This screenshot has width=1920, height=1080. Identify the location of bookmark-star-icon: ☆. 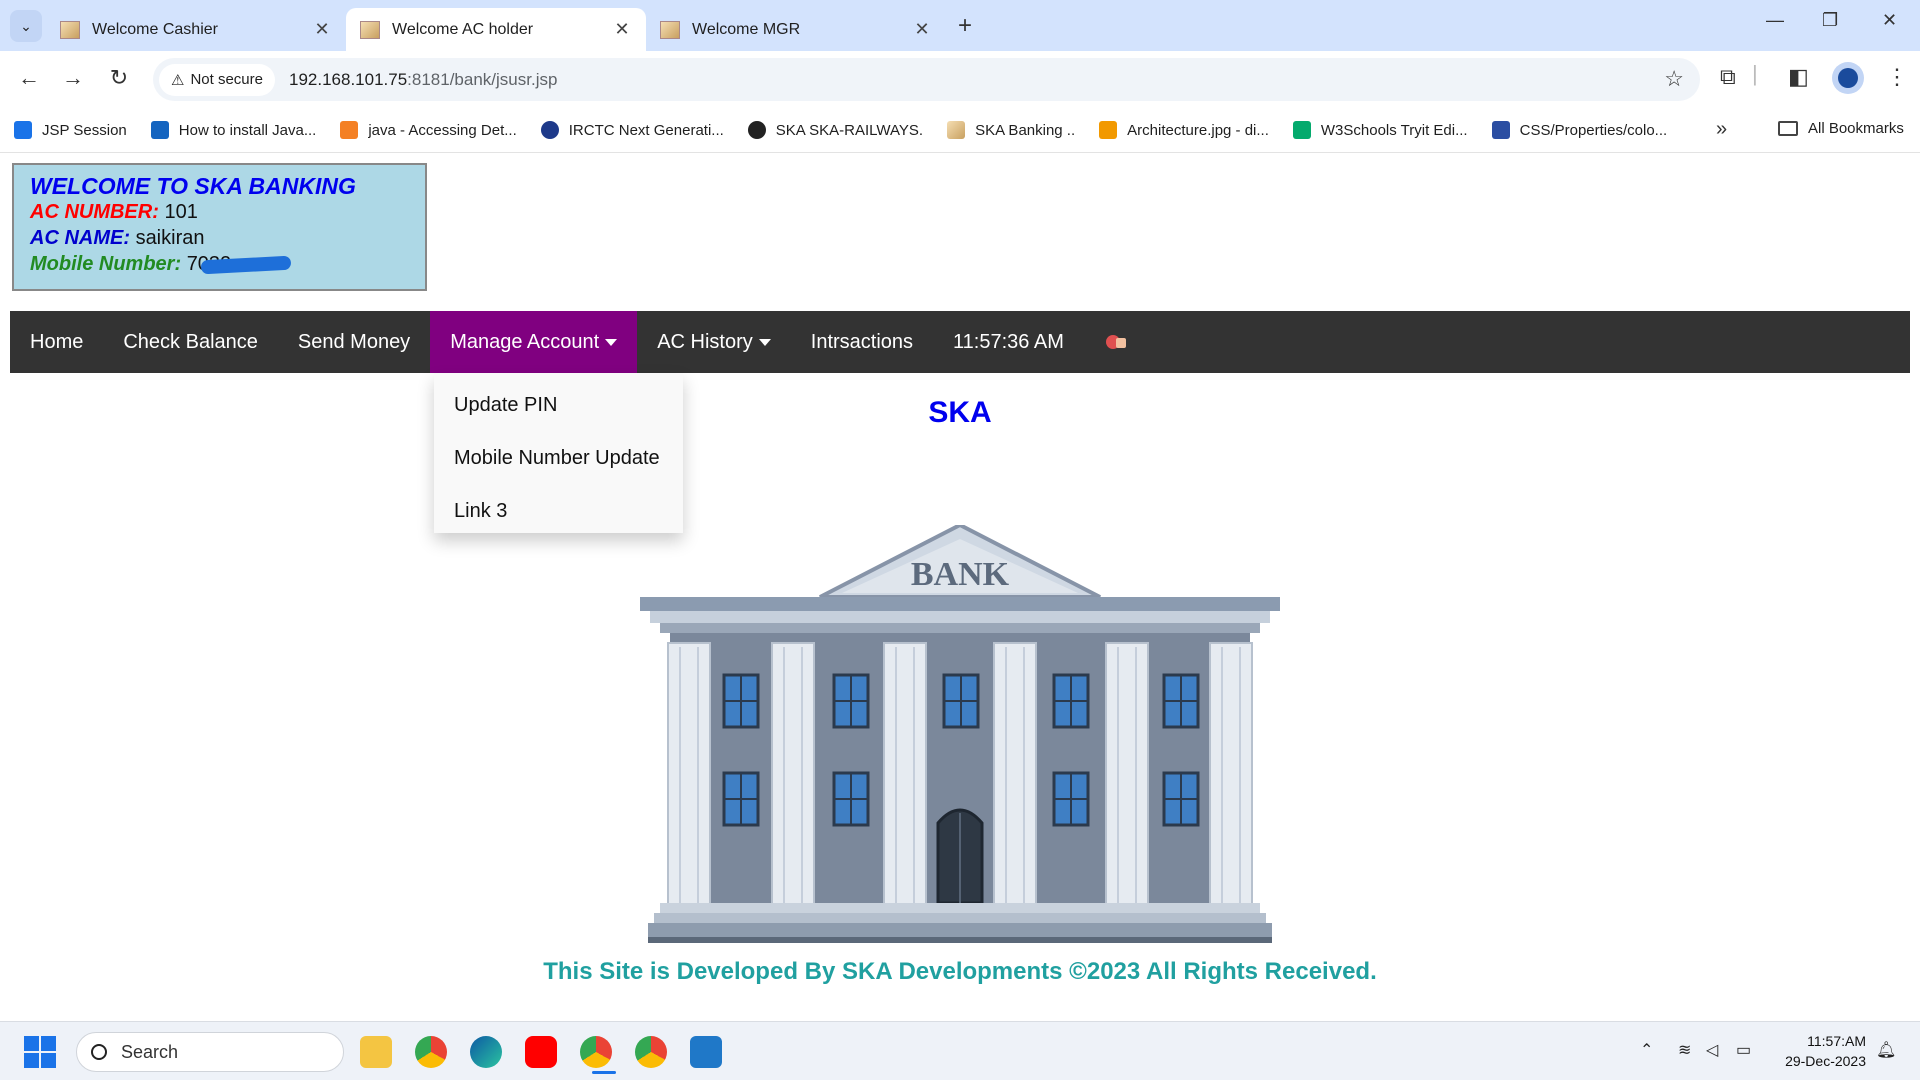
(1674, 79).